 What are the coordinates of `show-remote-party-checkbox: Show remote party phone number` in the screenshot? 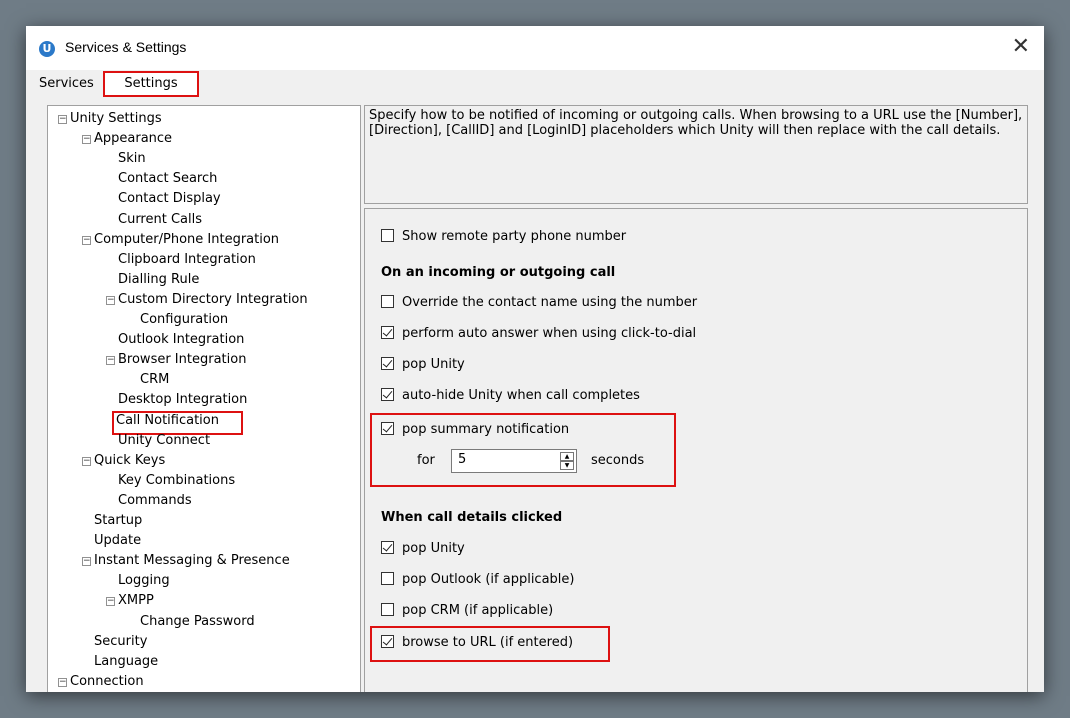 It's located at (503, 237).